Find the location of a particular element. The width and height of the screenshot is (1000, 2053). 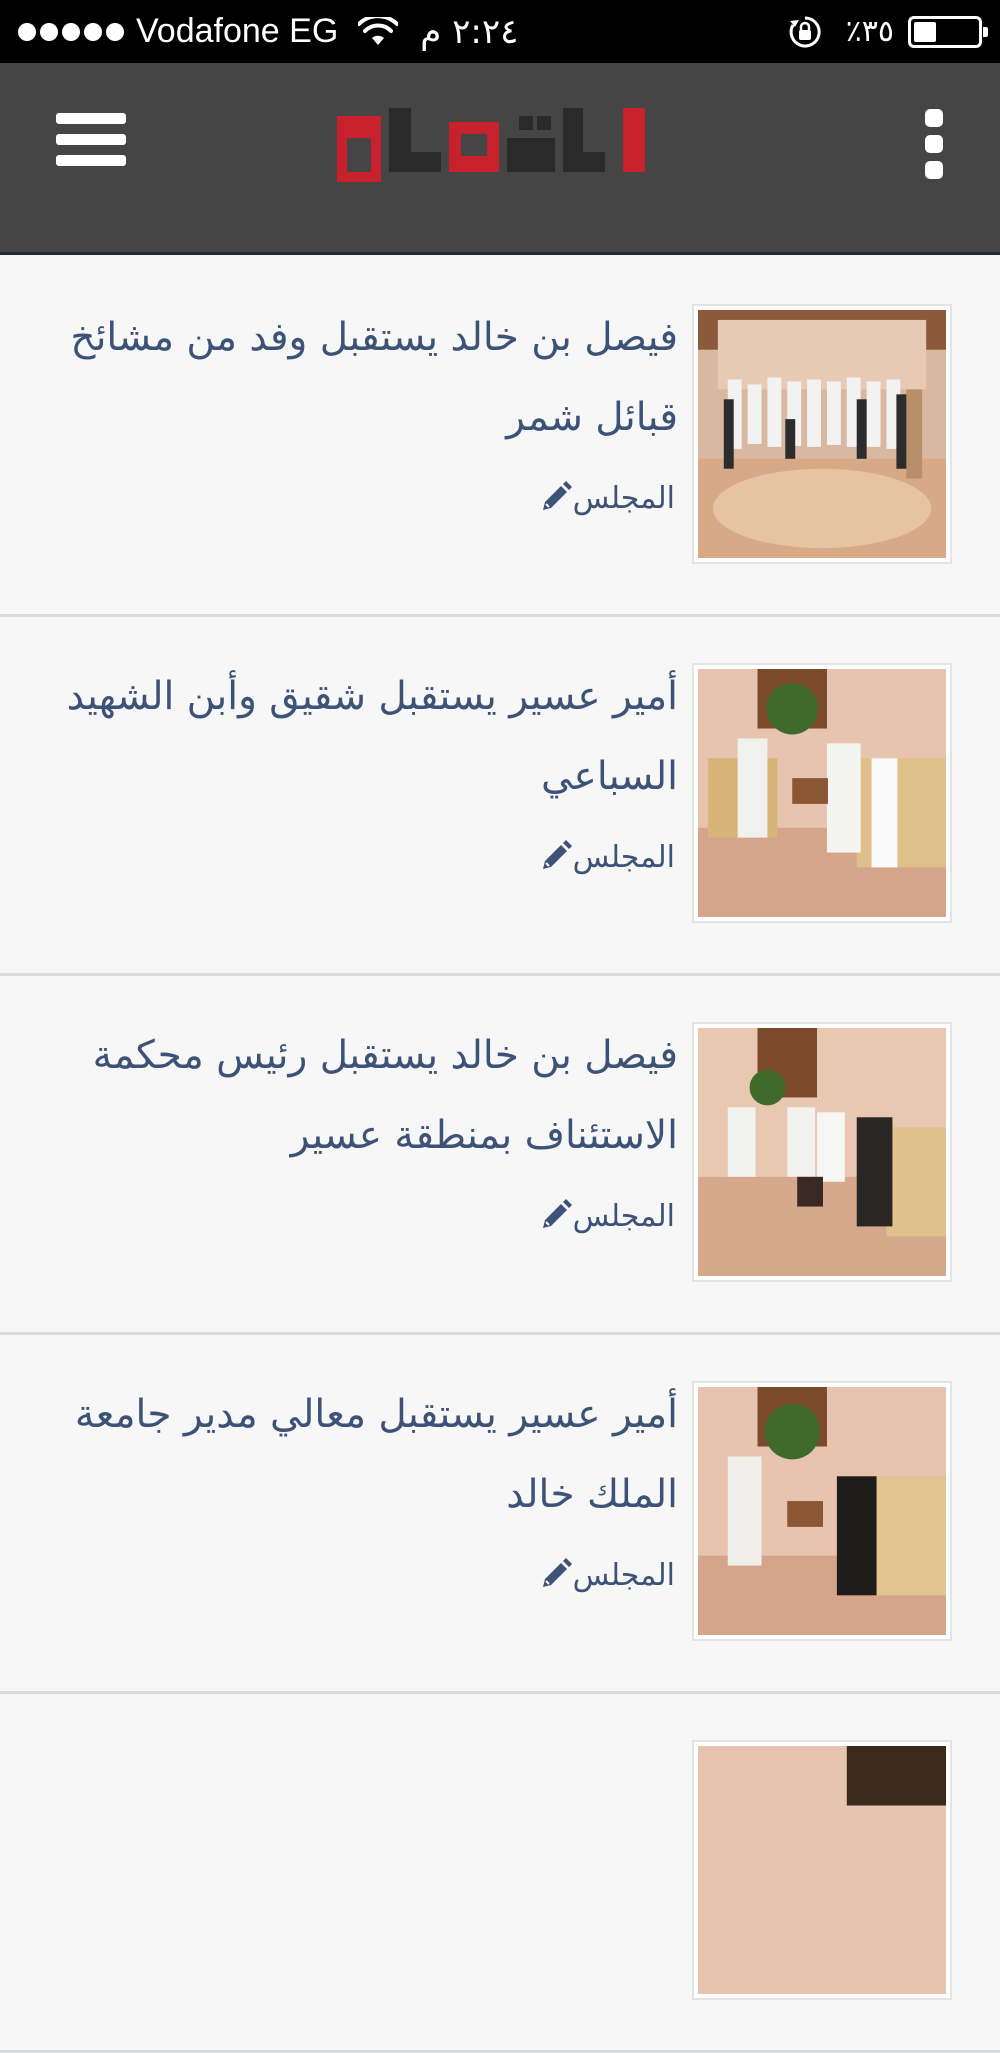

status-bar-right: ٪٣٥ is located at coordinates (888, 31).